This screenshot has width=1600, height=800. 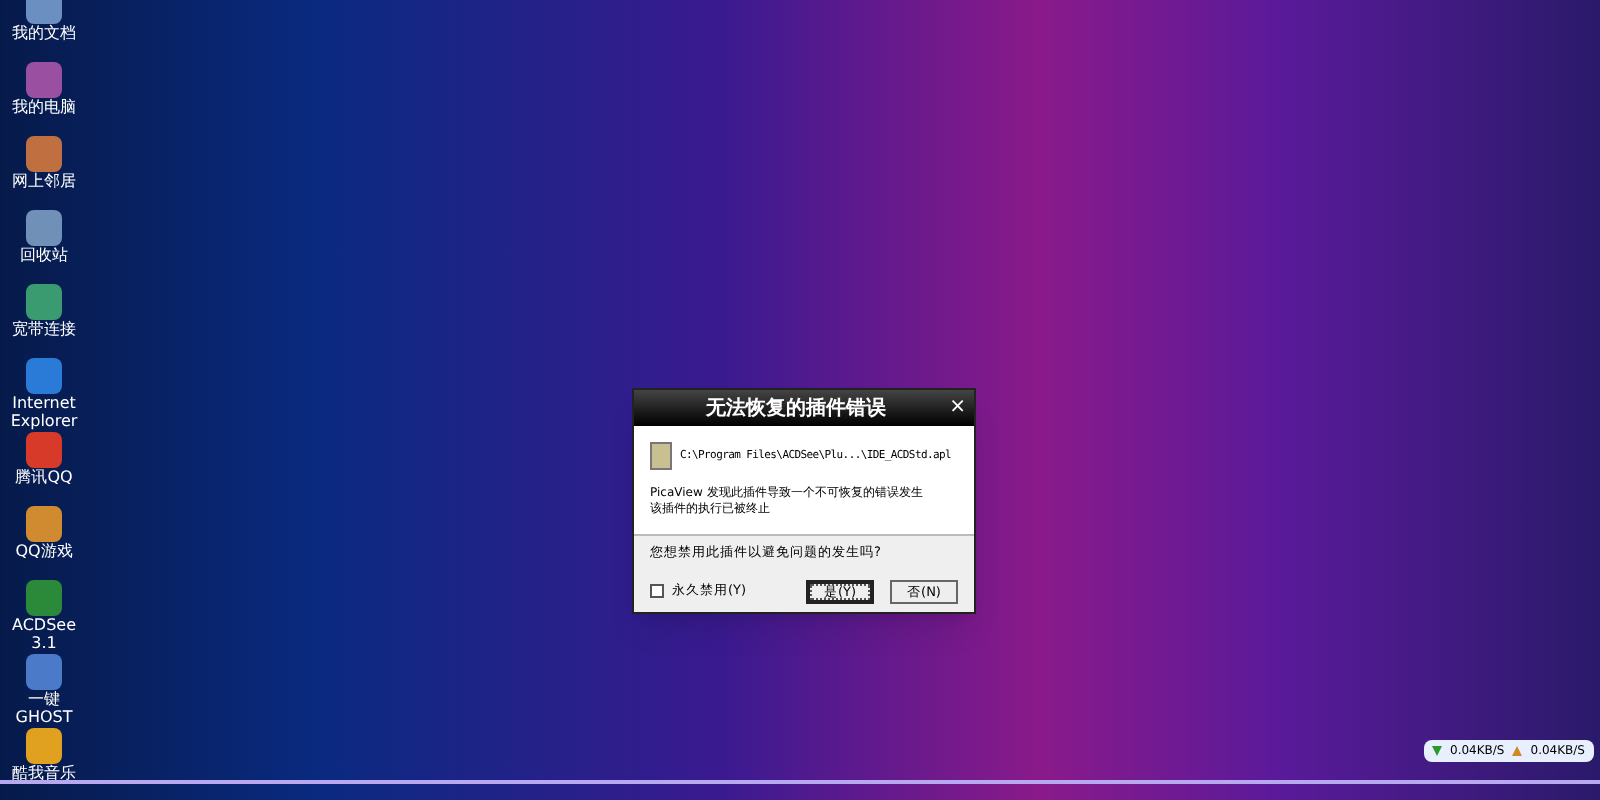 I want to click on icon-label: 一键GHOST, so click(x=44, y=708).